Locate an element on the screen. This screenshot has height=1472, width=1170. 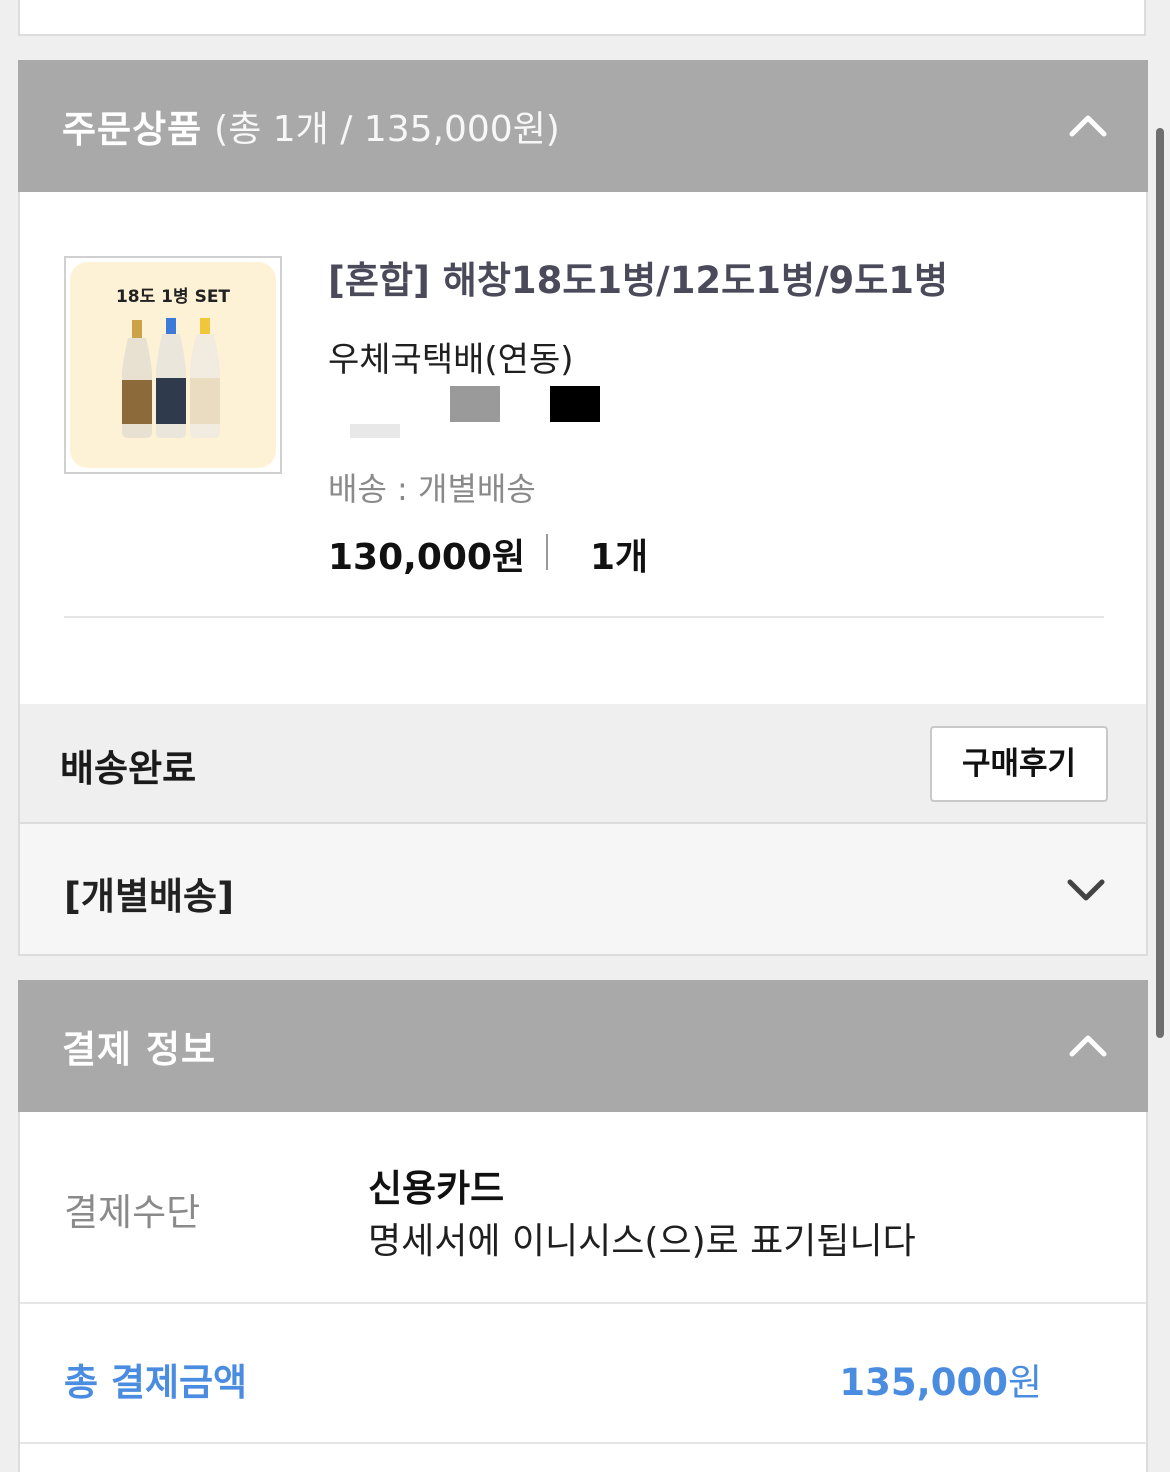
payment-method-label: 결제수단 is located at coordinates (132, 1212).